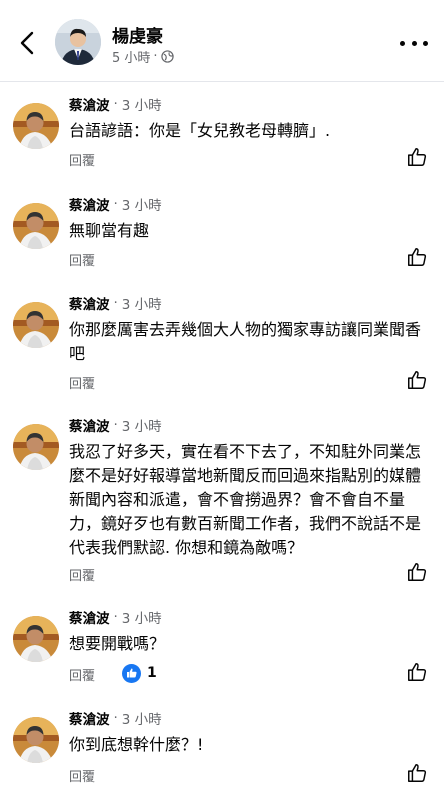 The height and width of the screenshot is (800, 444). I want to click on back-button, so click(27, 43).